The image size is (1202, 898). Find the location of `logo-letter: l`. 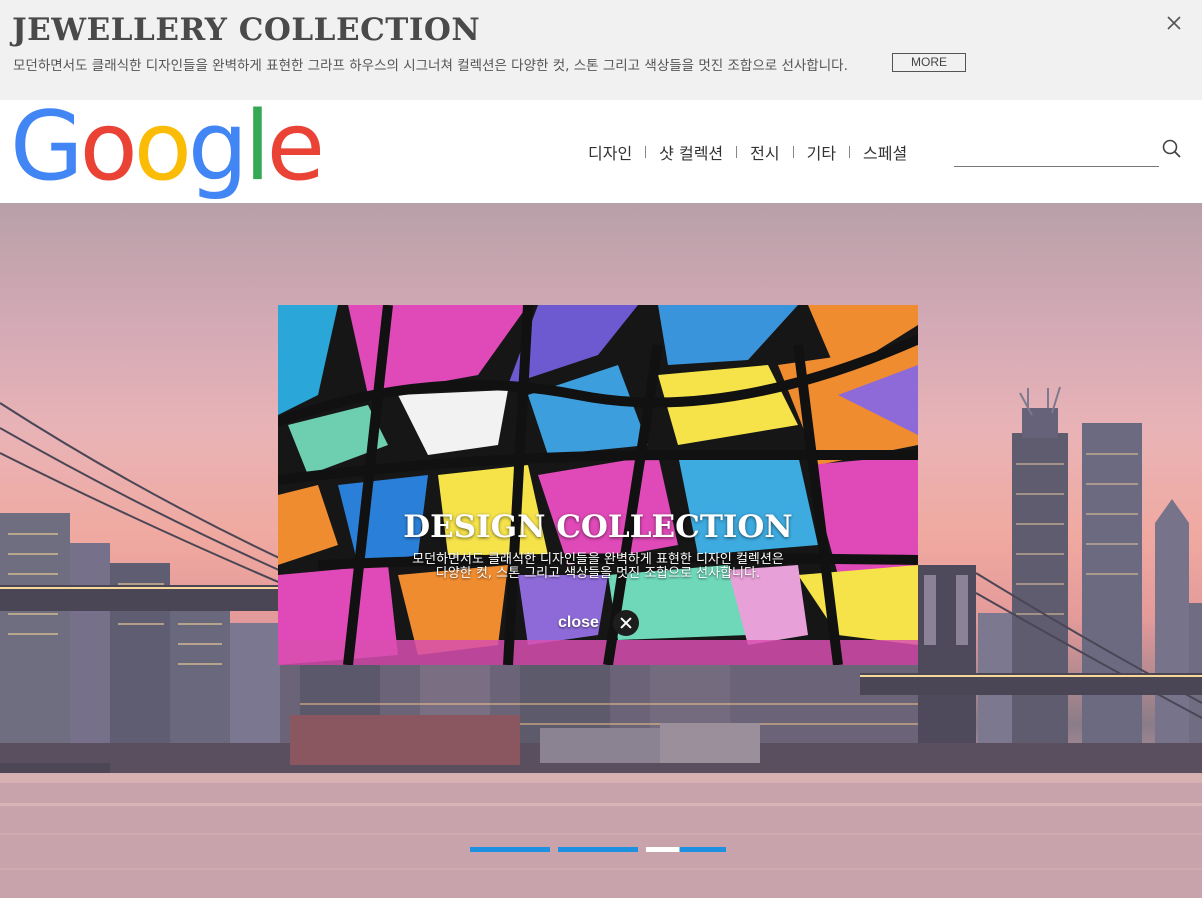

logo-letter: l is located at coordinates (257, 147).